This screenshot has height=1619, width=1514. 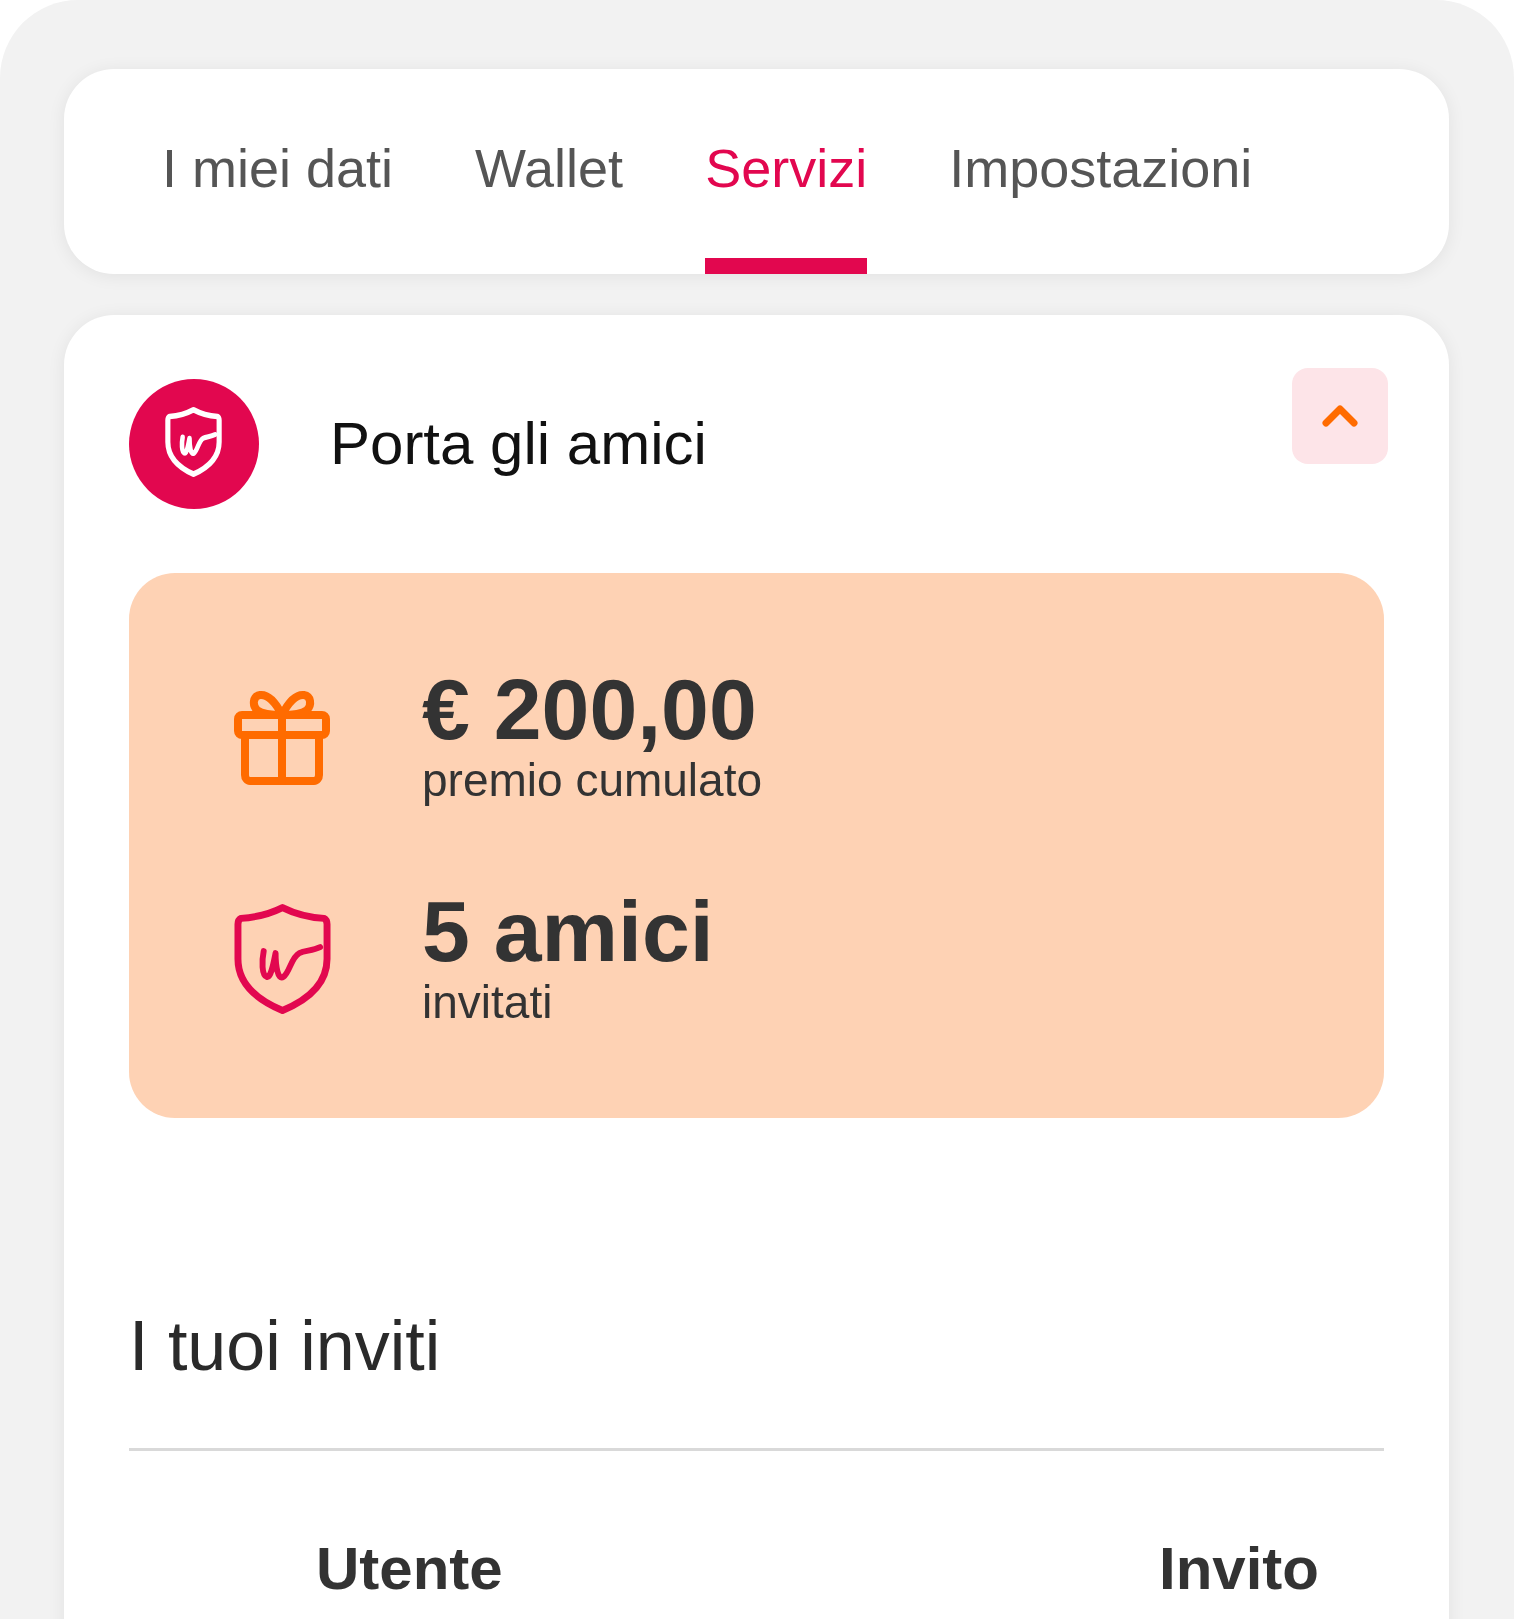 I want to click on tab: I miei dati, so click(x=278, y=171).